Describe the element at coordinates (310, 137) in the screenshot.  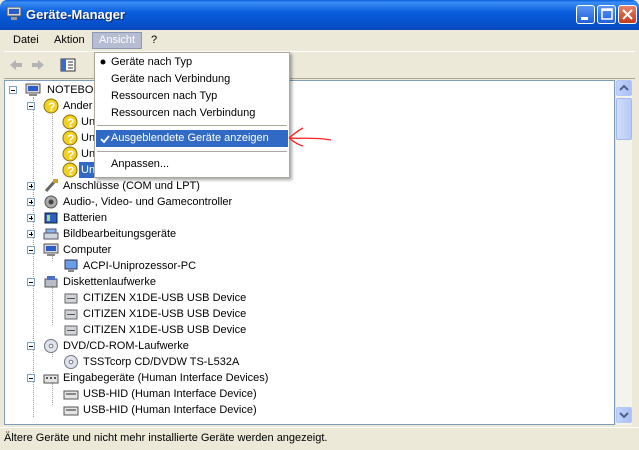
I see `red-arrow-annotation-icon` at that location.